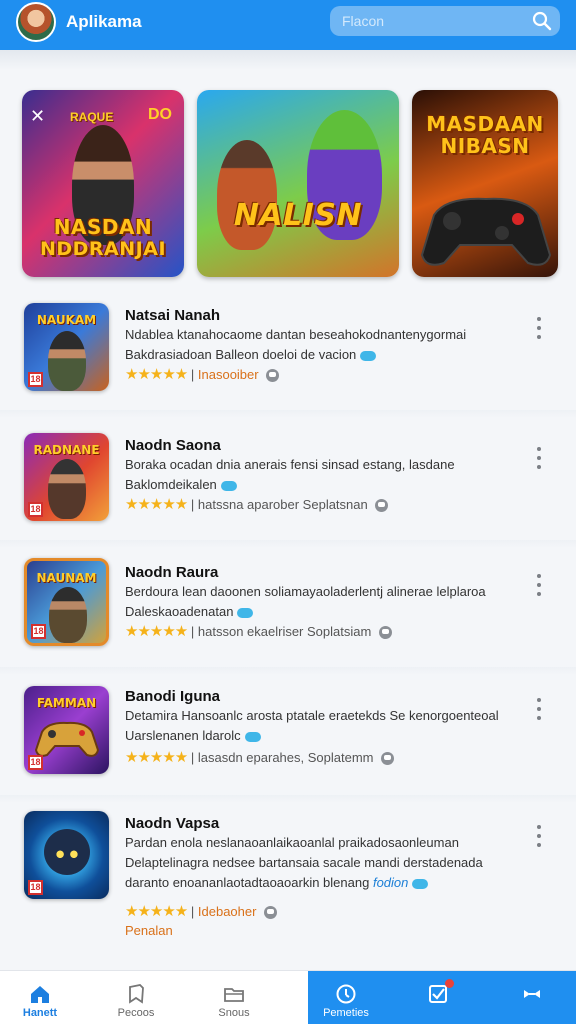 The width and height of the screenshot is (576, 1024). What do you see at coordinates (283, 504) in the screenshot?
I see `developer-name: hatssna aparober Seplatsnan` at bounding box center [283, 504].